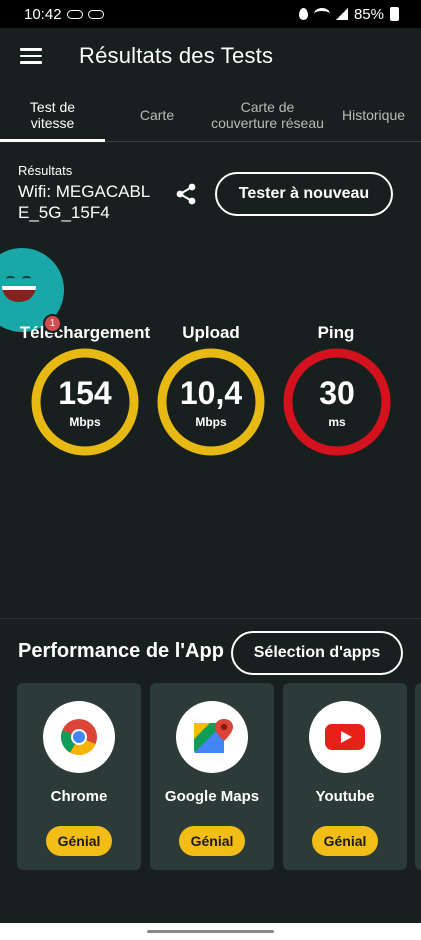  I want to click on google-maps-icon, so click(212, 737).